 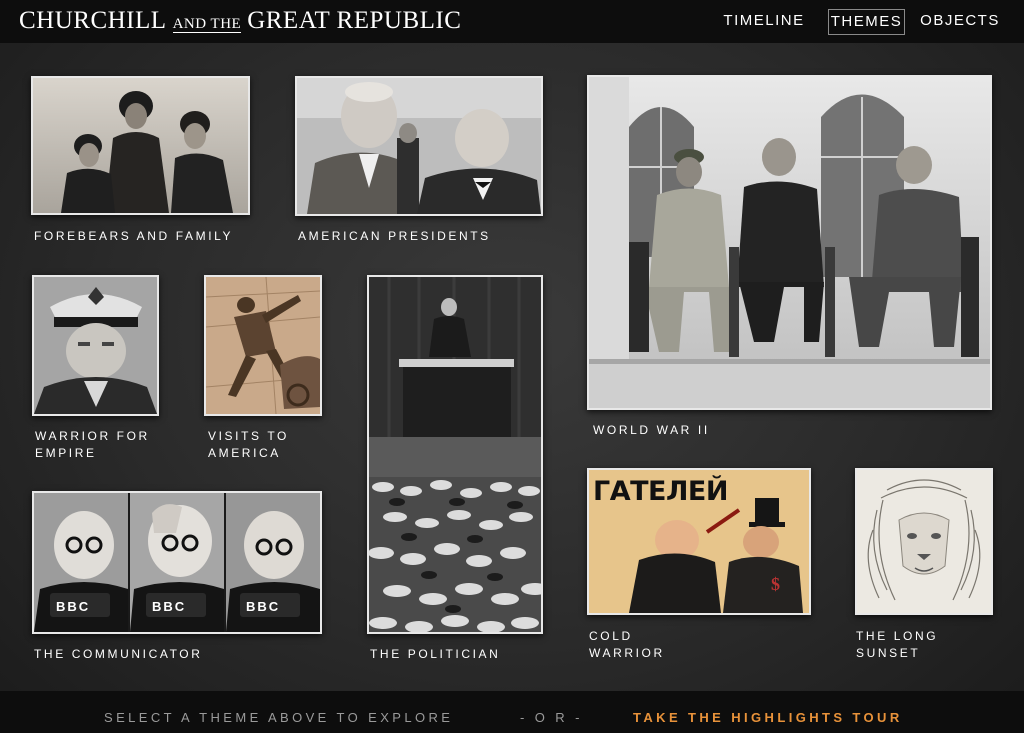 What do you see at coordinates (660, 491) in the screenshot?
I see `poster-headline-text: ГАТЕЛЕЙ` at bounding box center [660, 491].